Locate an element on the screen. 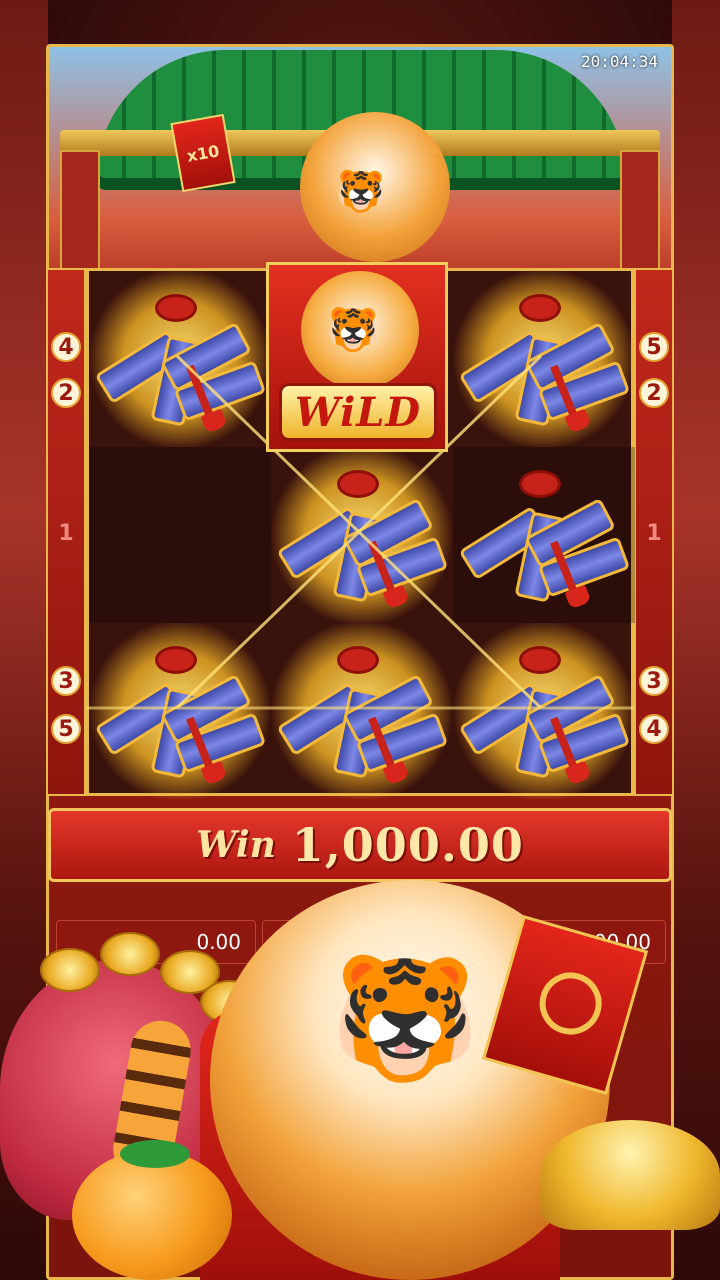 The image size is (720, 1280). payline-column-left: 4 2 1 3 5 is located at coordinates (66, 532).